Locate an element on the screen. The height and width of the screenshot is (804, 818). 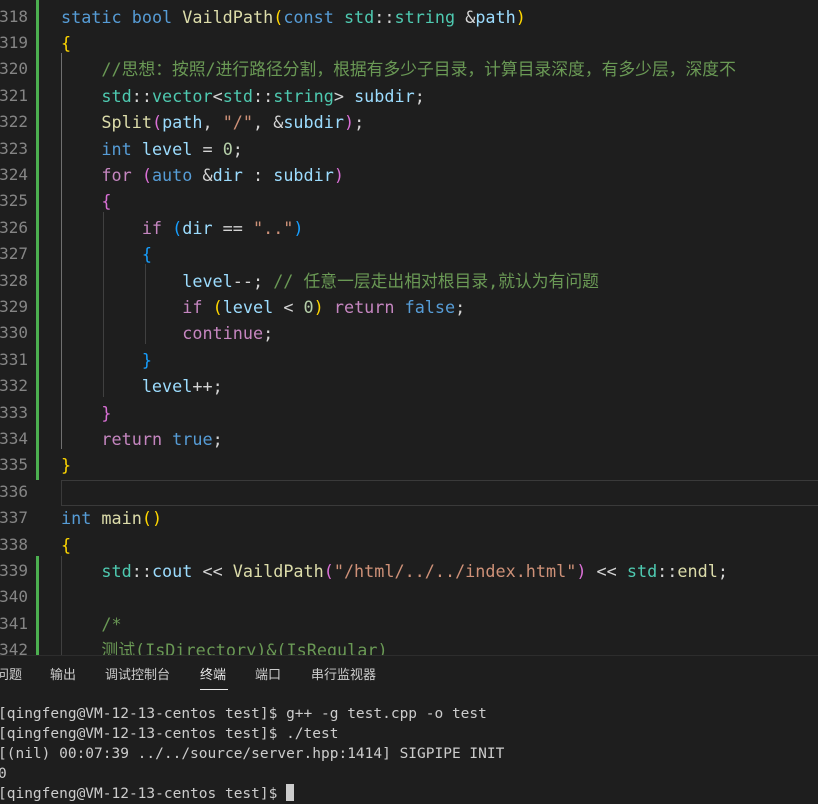
tab-debug-console: 调试控制台 is located at coordinates (137, 676).